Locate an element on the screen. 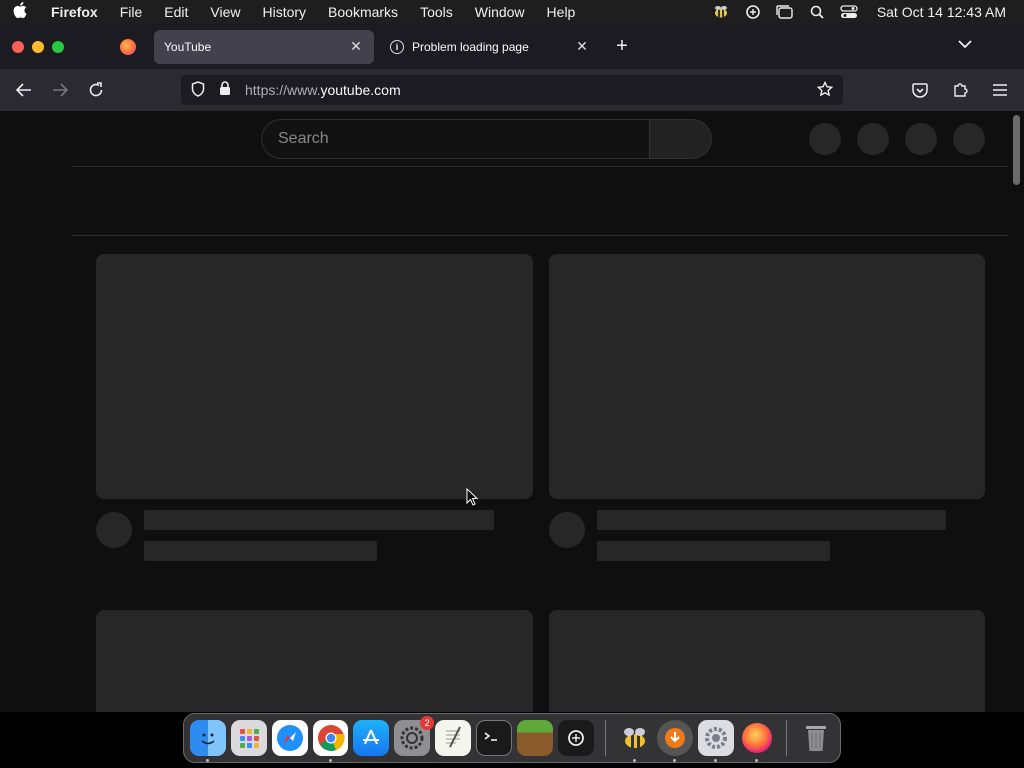 This screenshot has width=1024, height=768. system-settings-icon: 2 is located at coordinates (414, 736).